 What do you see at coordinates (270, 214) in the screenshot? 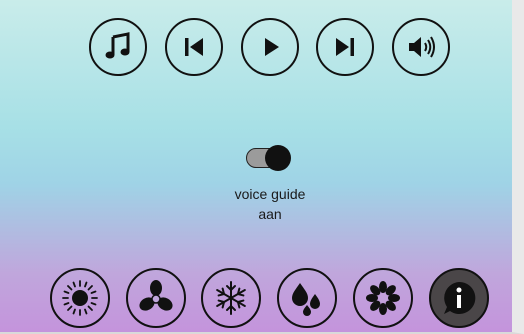
I see `voice-guide-state: aan` at bounding box center [270, 214].